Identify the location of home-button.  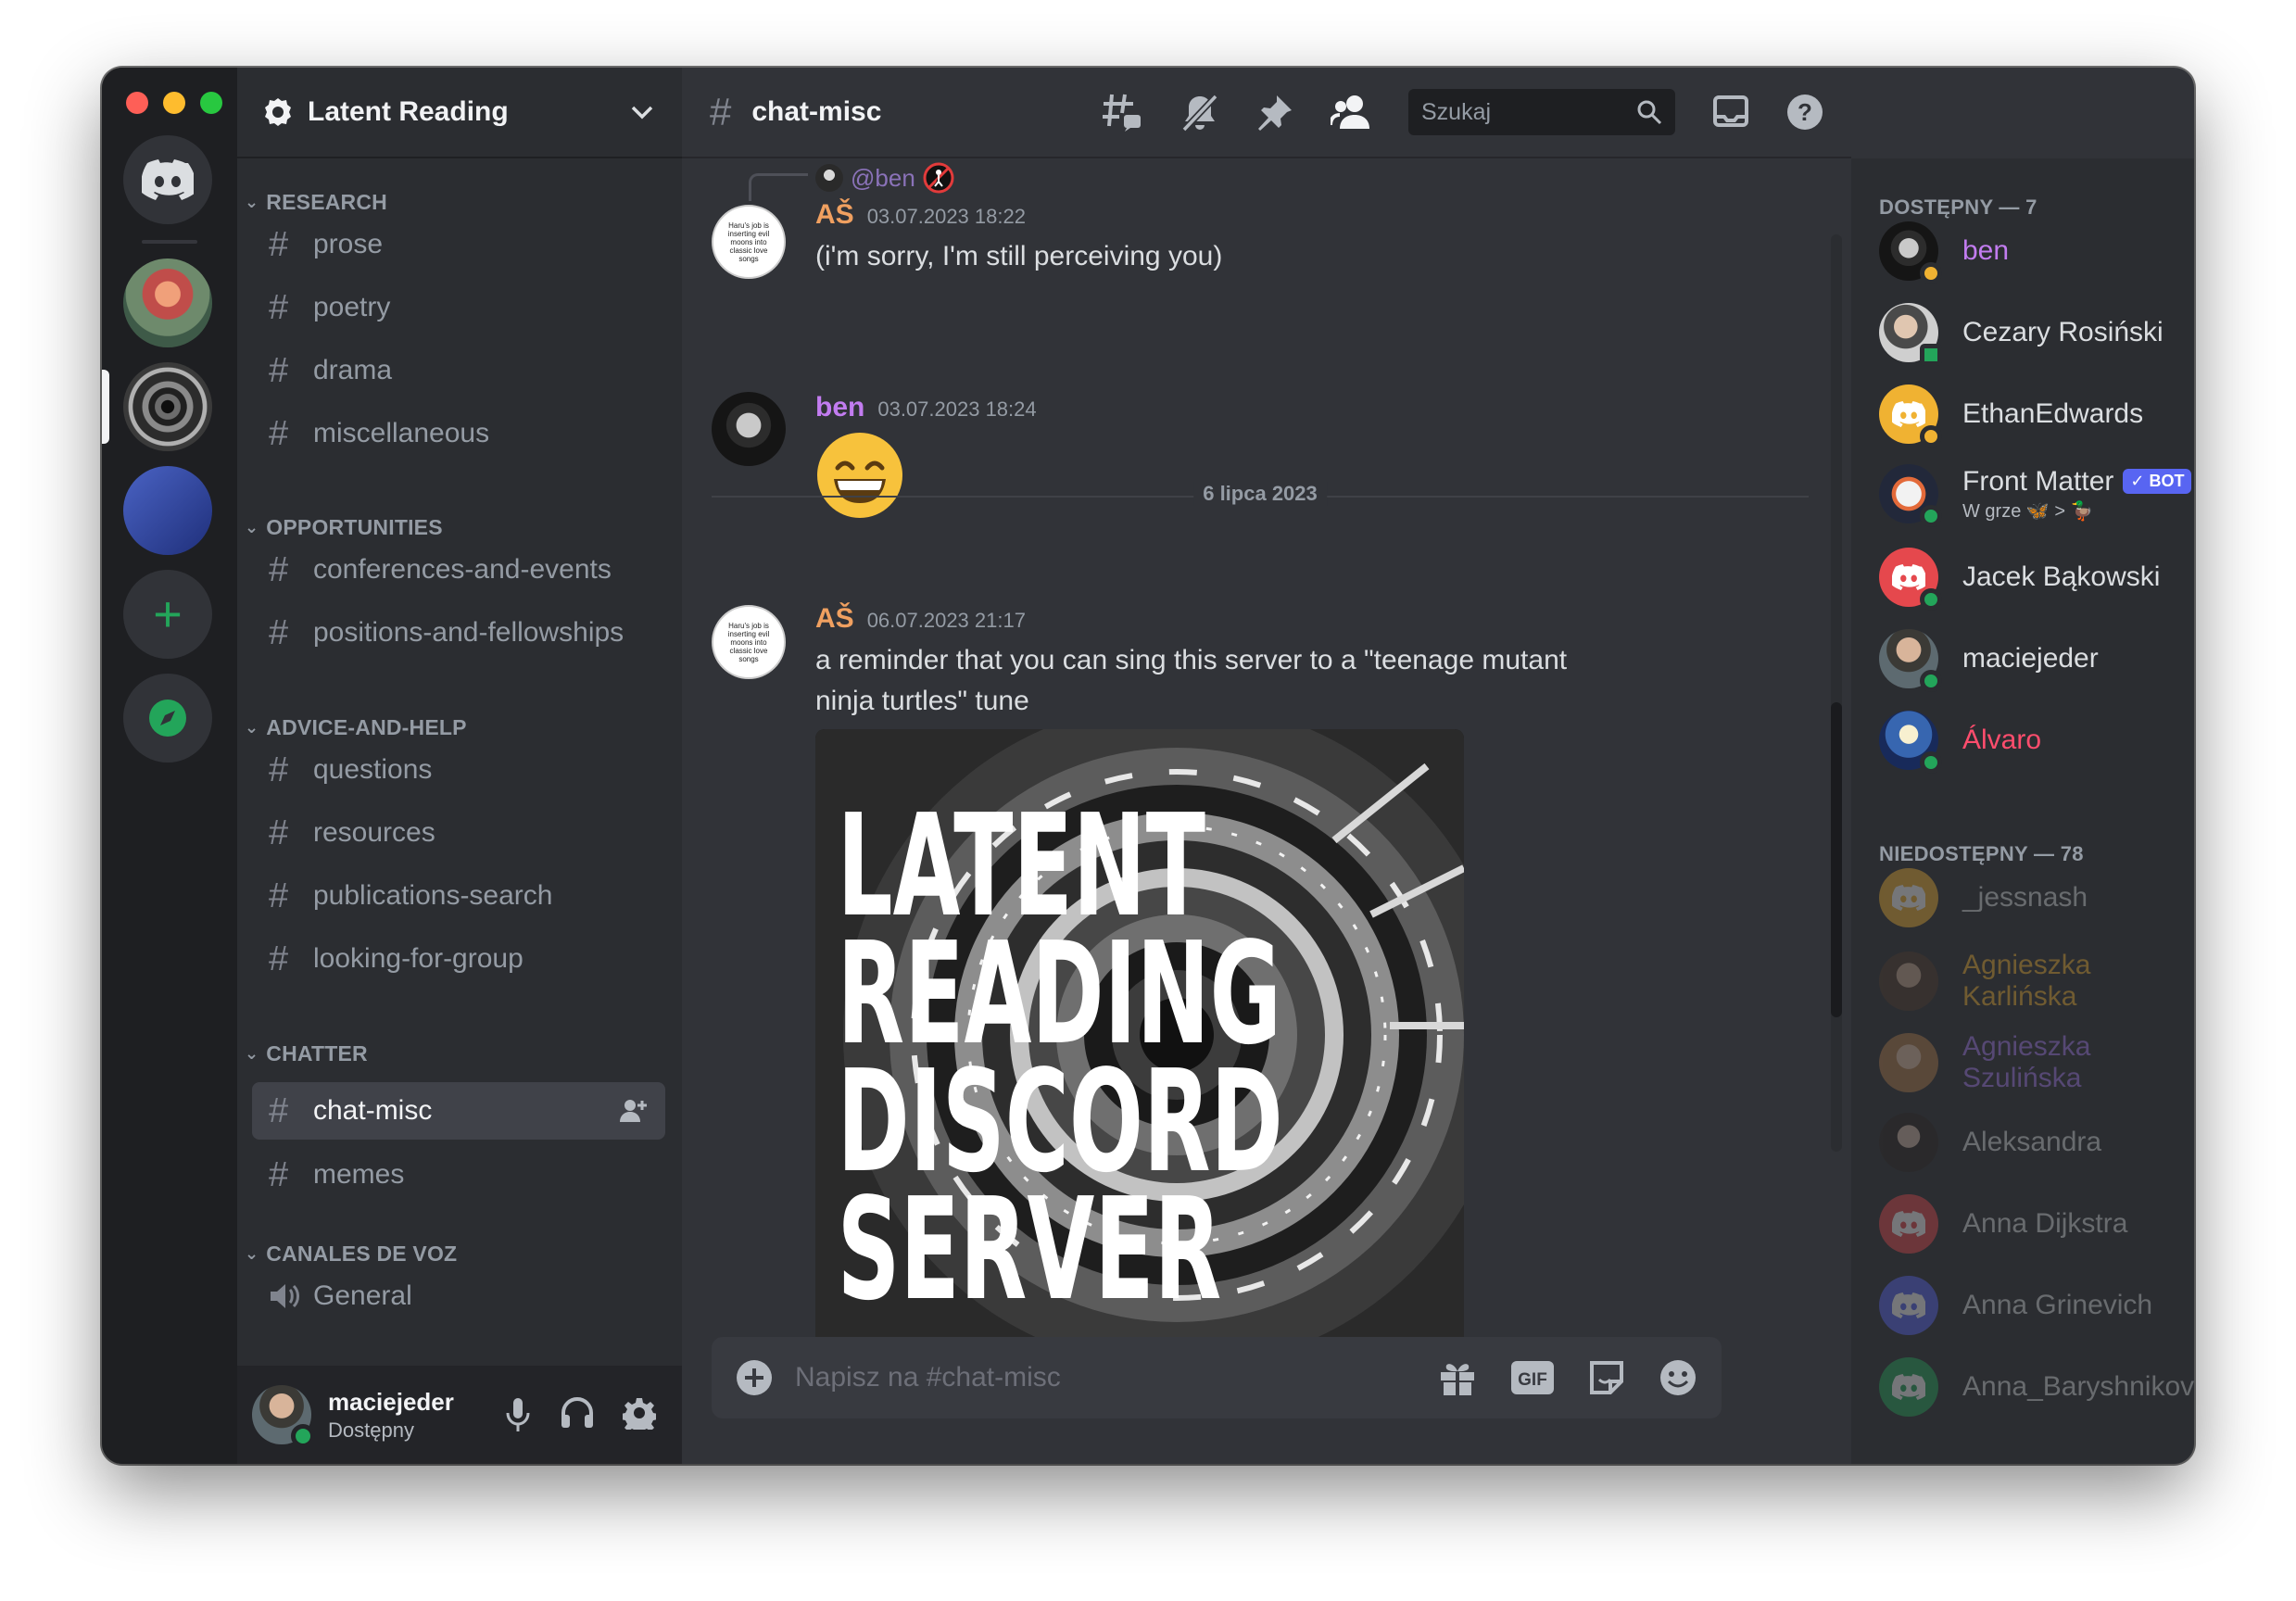
(167, 179).